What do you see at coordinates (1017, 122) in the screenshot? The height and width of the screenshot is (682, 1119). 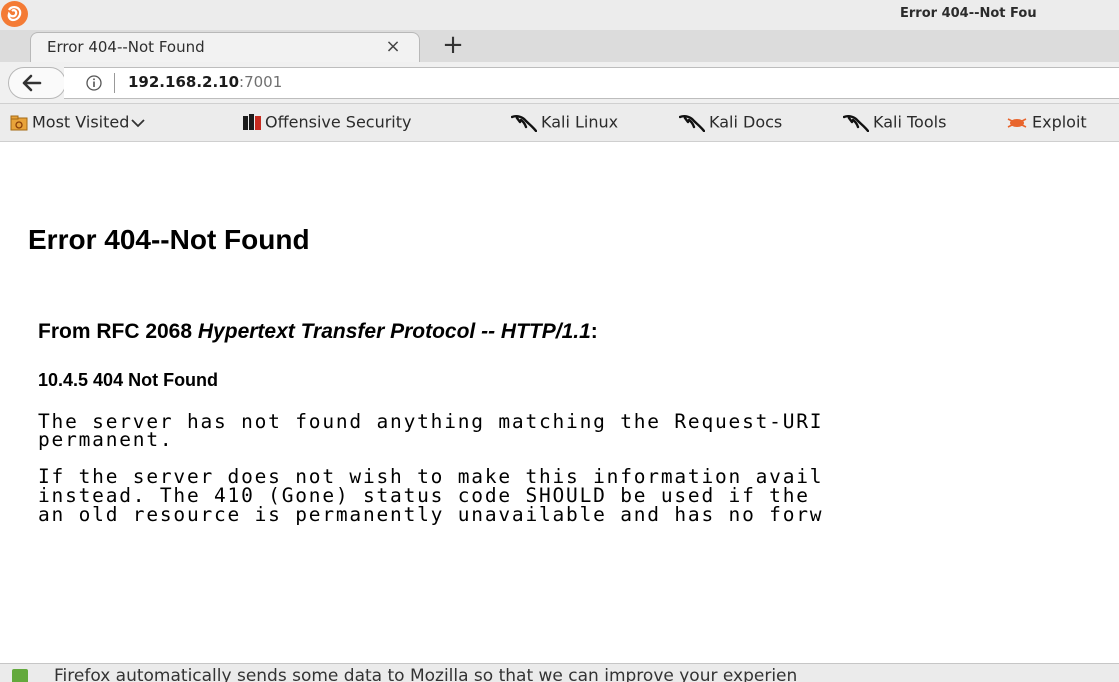 I see `exploit-db-icon` at bounding box center [1017, 122].